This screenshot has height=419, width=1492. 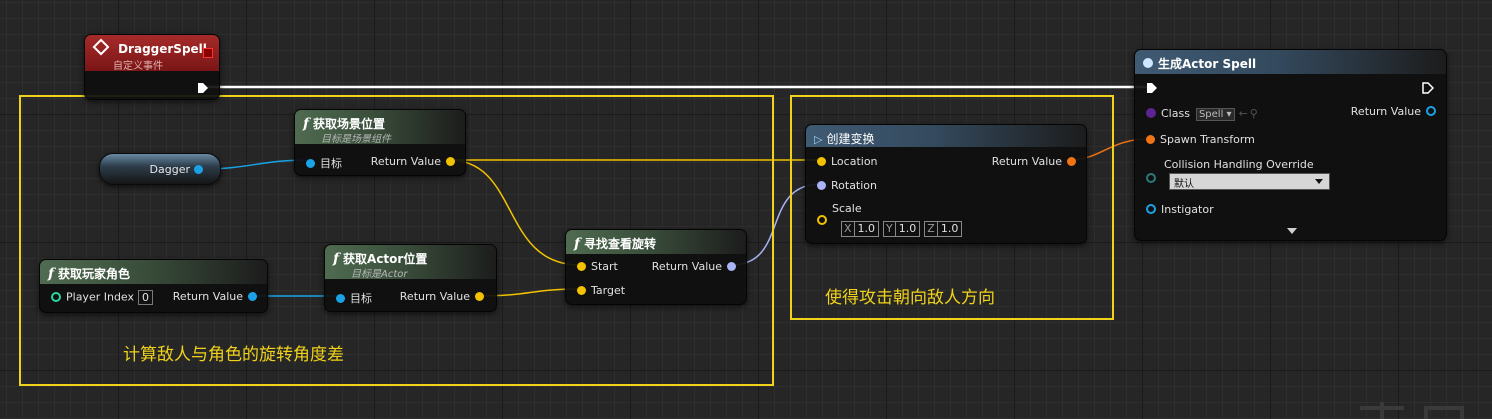 I want to click on scale-y-input: 1.0, so click(x=908, y=228).